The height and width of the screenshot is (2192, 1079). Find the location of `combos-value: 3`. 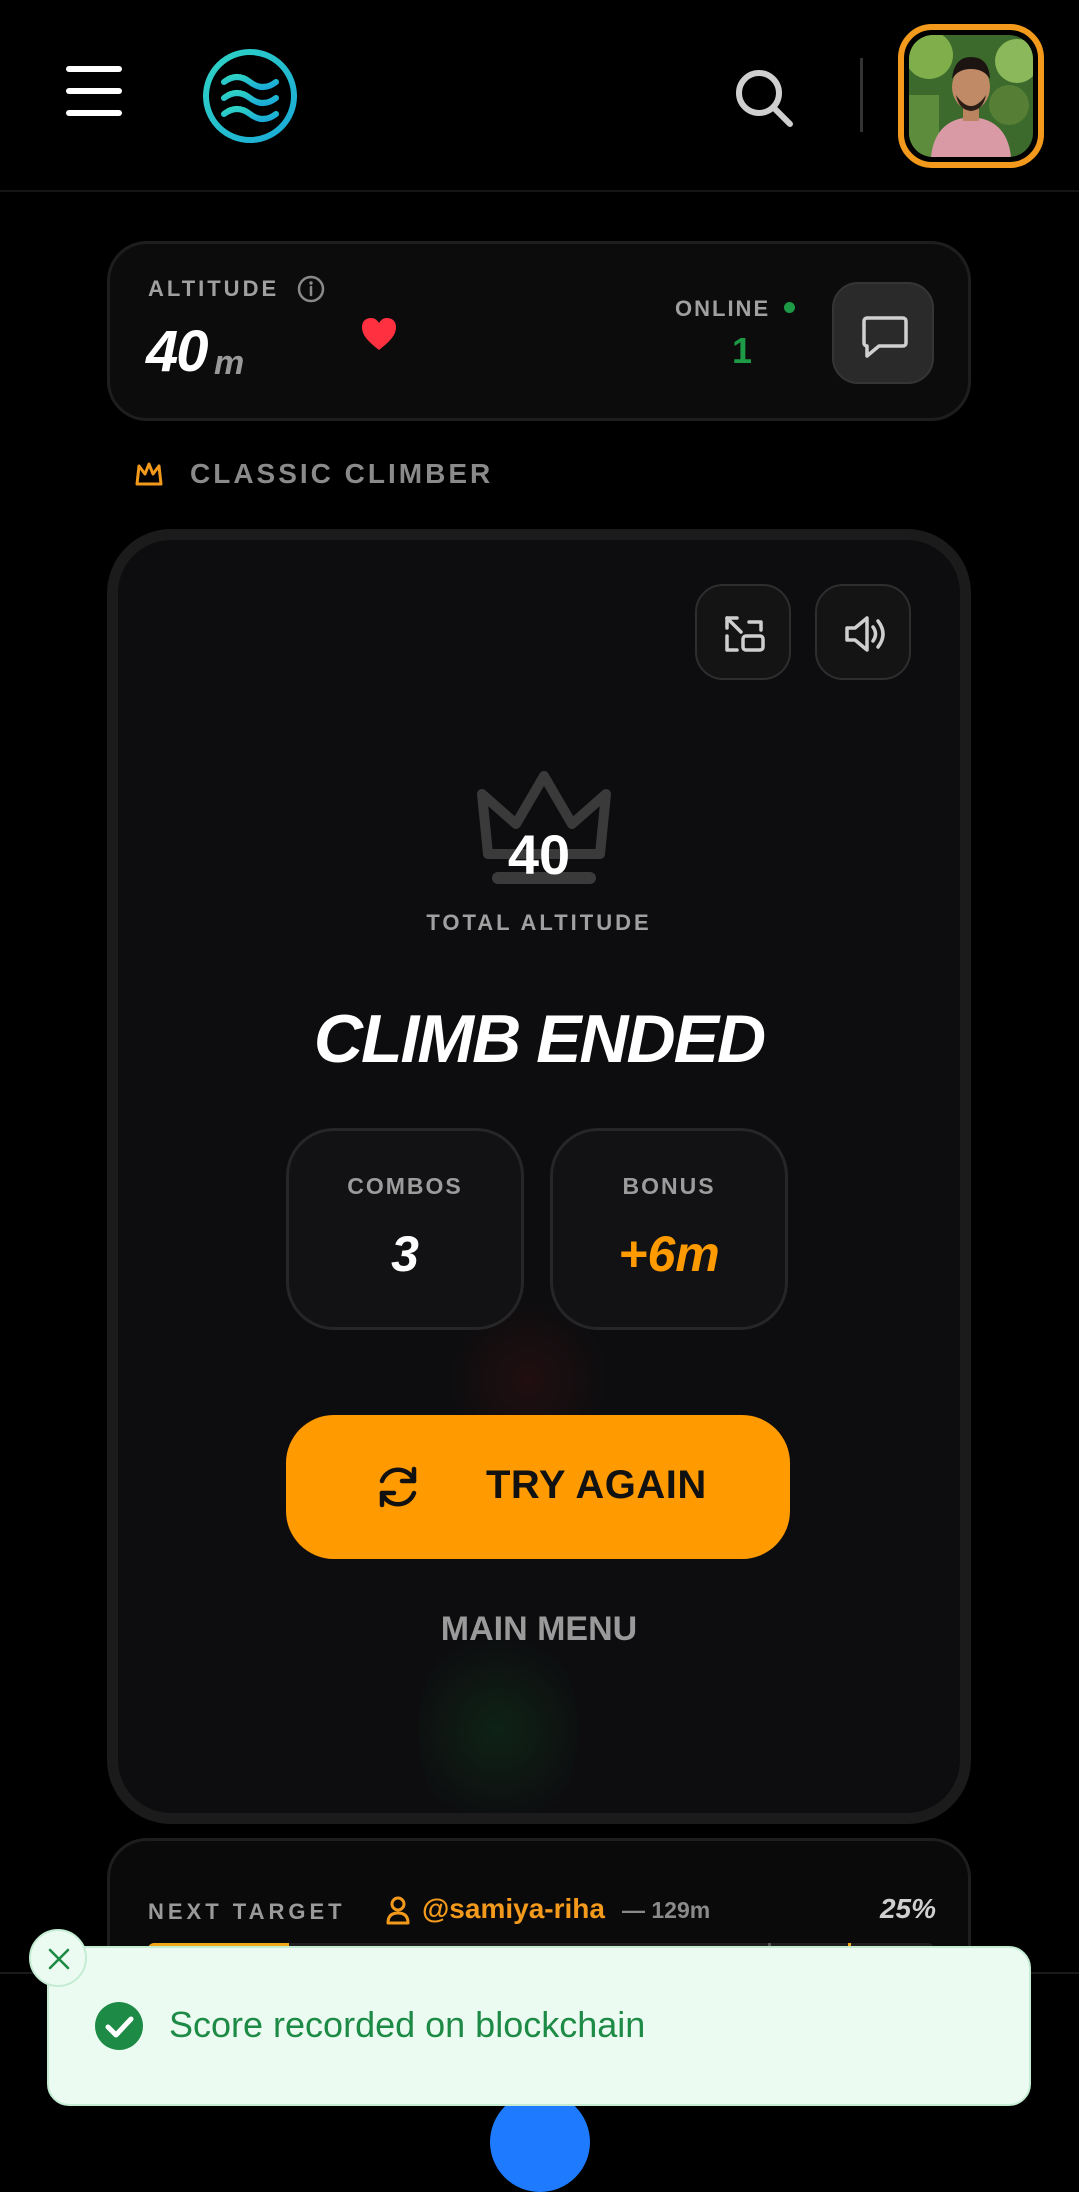

combos-value: 3 is located at coordinates (405, 1254).